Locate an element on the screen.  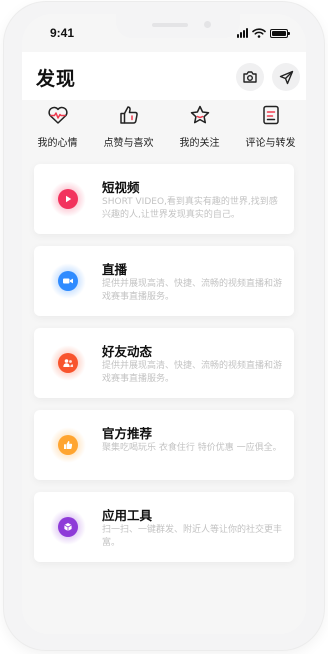
card-description: 扫一扫、一键群发、附近人等让你的社交更丰富。 is located at coordinates (192, 536).